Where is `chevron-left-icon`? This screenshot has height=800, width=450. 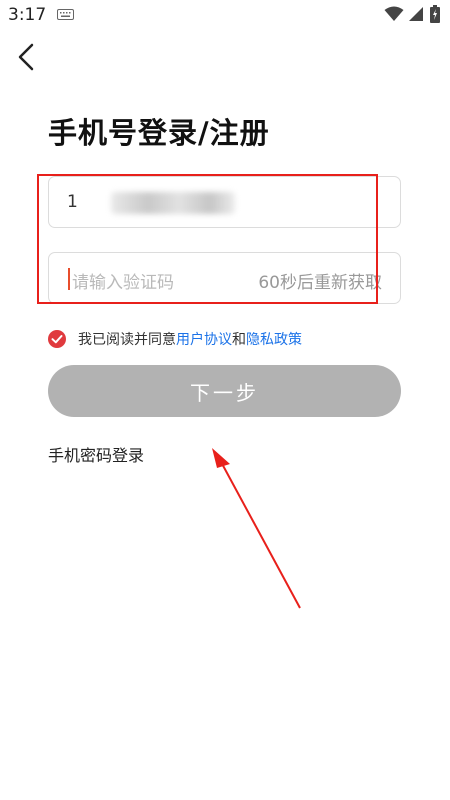 chevron-left-icon is located at coordinates (26, 57).